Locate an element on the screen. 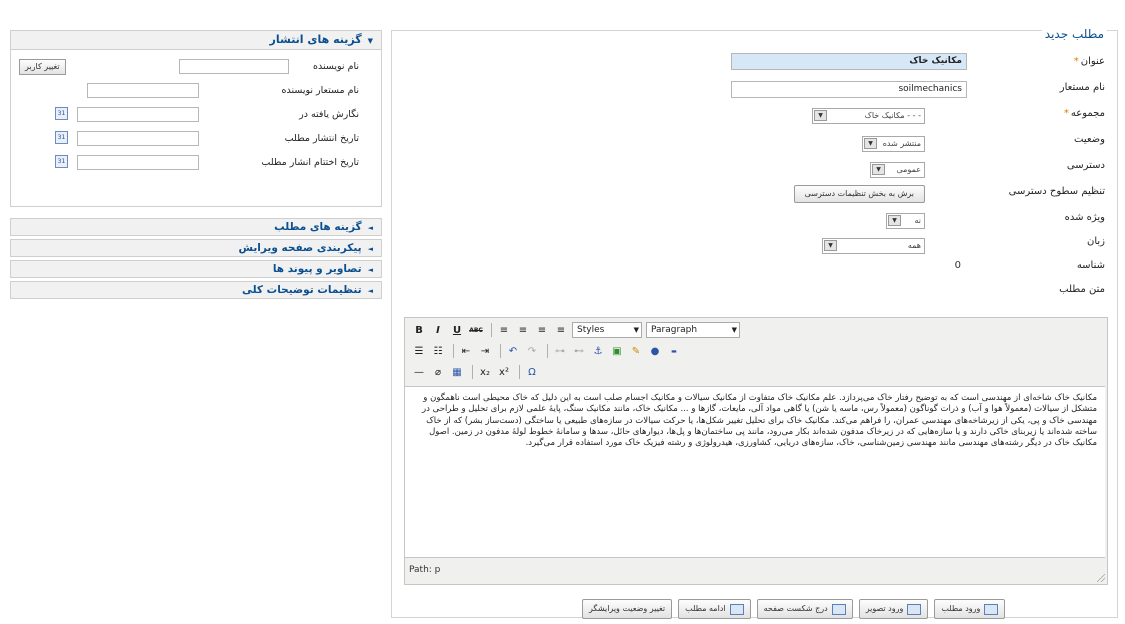 This screenshot has height=624, width=1125. horizontal-rule-icon: — is located at coordinates (419, 372).